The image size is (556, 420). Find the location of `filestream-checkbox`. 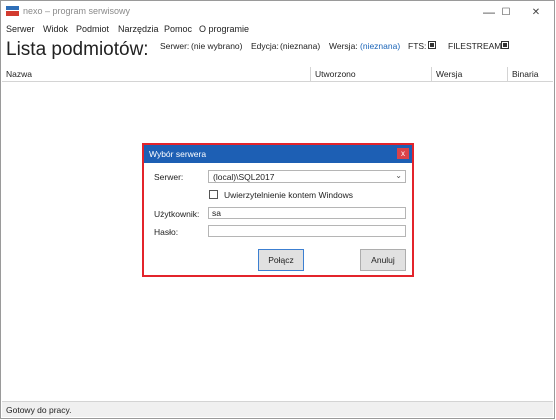

filestream-checkbox is located at coordinates (505, 45).